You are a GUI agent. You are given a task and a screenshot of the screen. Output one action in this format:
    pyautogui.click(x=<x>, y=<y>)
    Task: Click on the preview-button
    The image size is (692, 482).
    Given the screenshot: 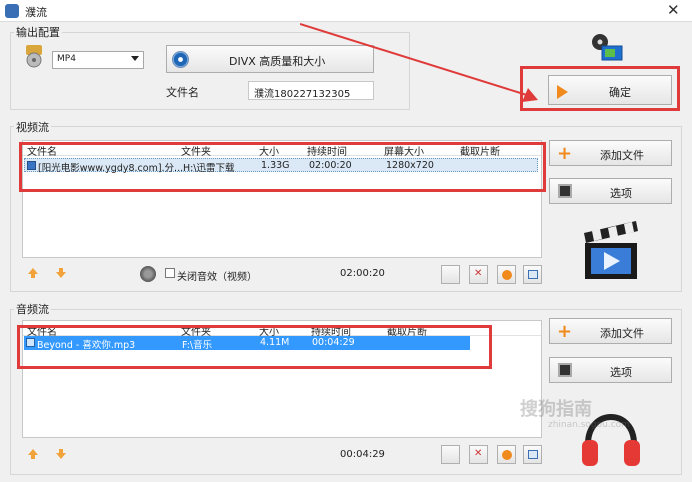 What is the action you would take?
    pyautogui.click(x=532, y=274)
    